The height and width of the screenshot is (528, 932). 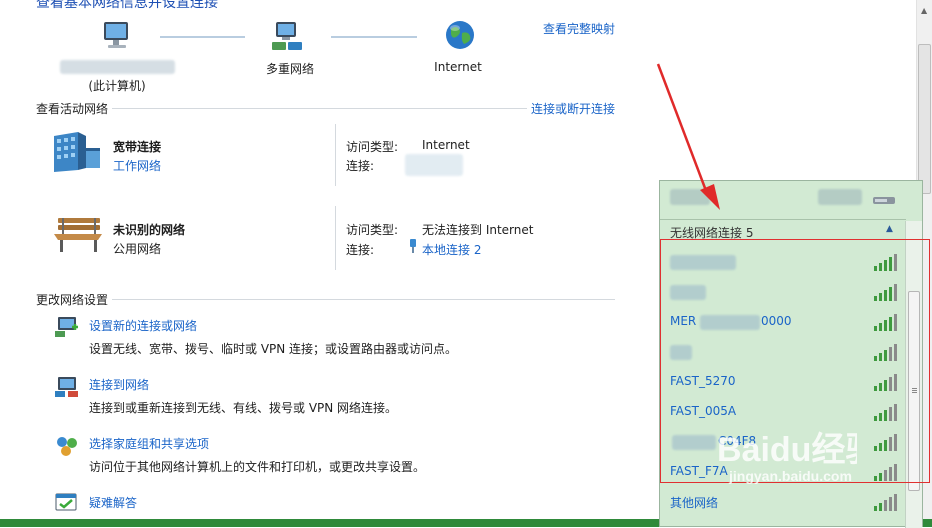 I want to click on scroll-up-arrow-icon: ▲, so click(x=924, y=10).